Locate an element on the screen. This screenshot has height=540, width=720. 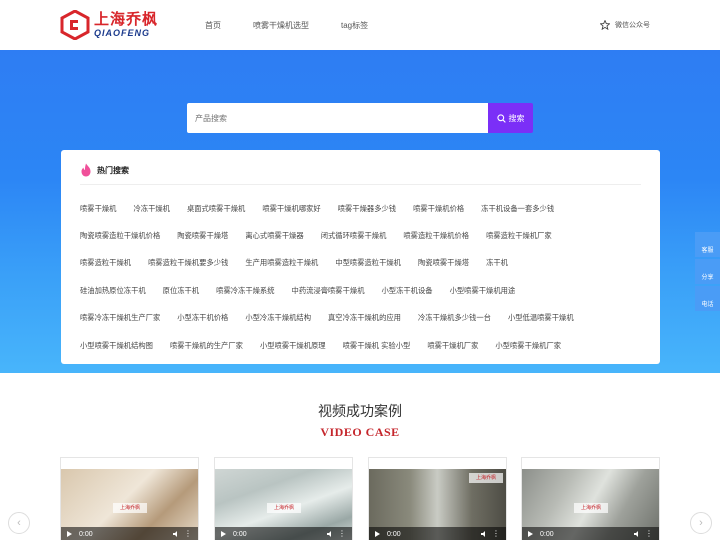
logo-cn: 上海乔枫 is located at coordinates (126, 19).